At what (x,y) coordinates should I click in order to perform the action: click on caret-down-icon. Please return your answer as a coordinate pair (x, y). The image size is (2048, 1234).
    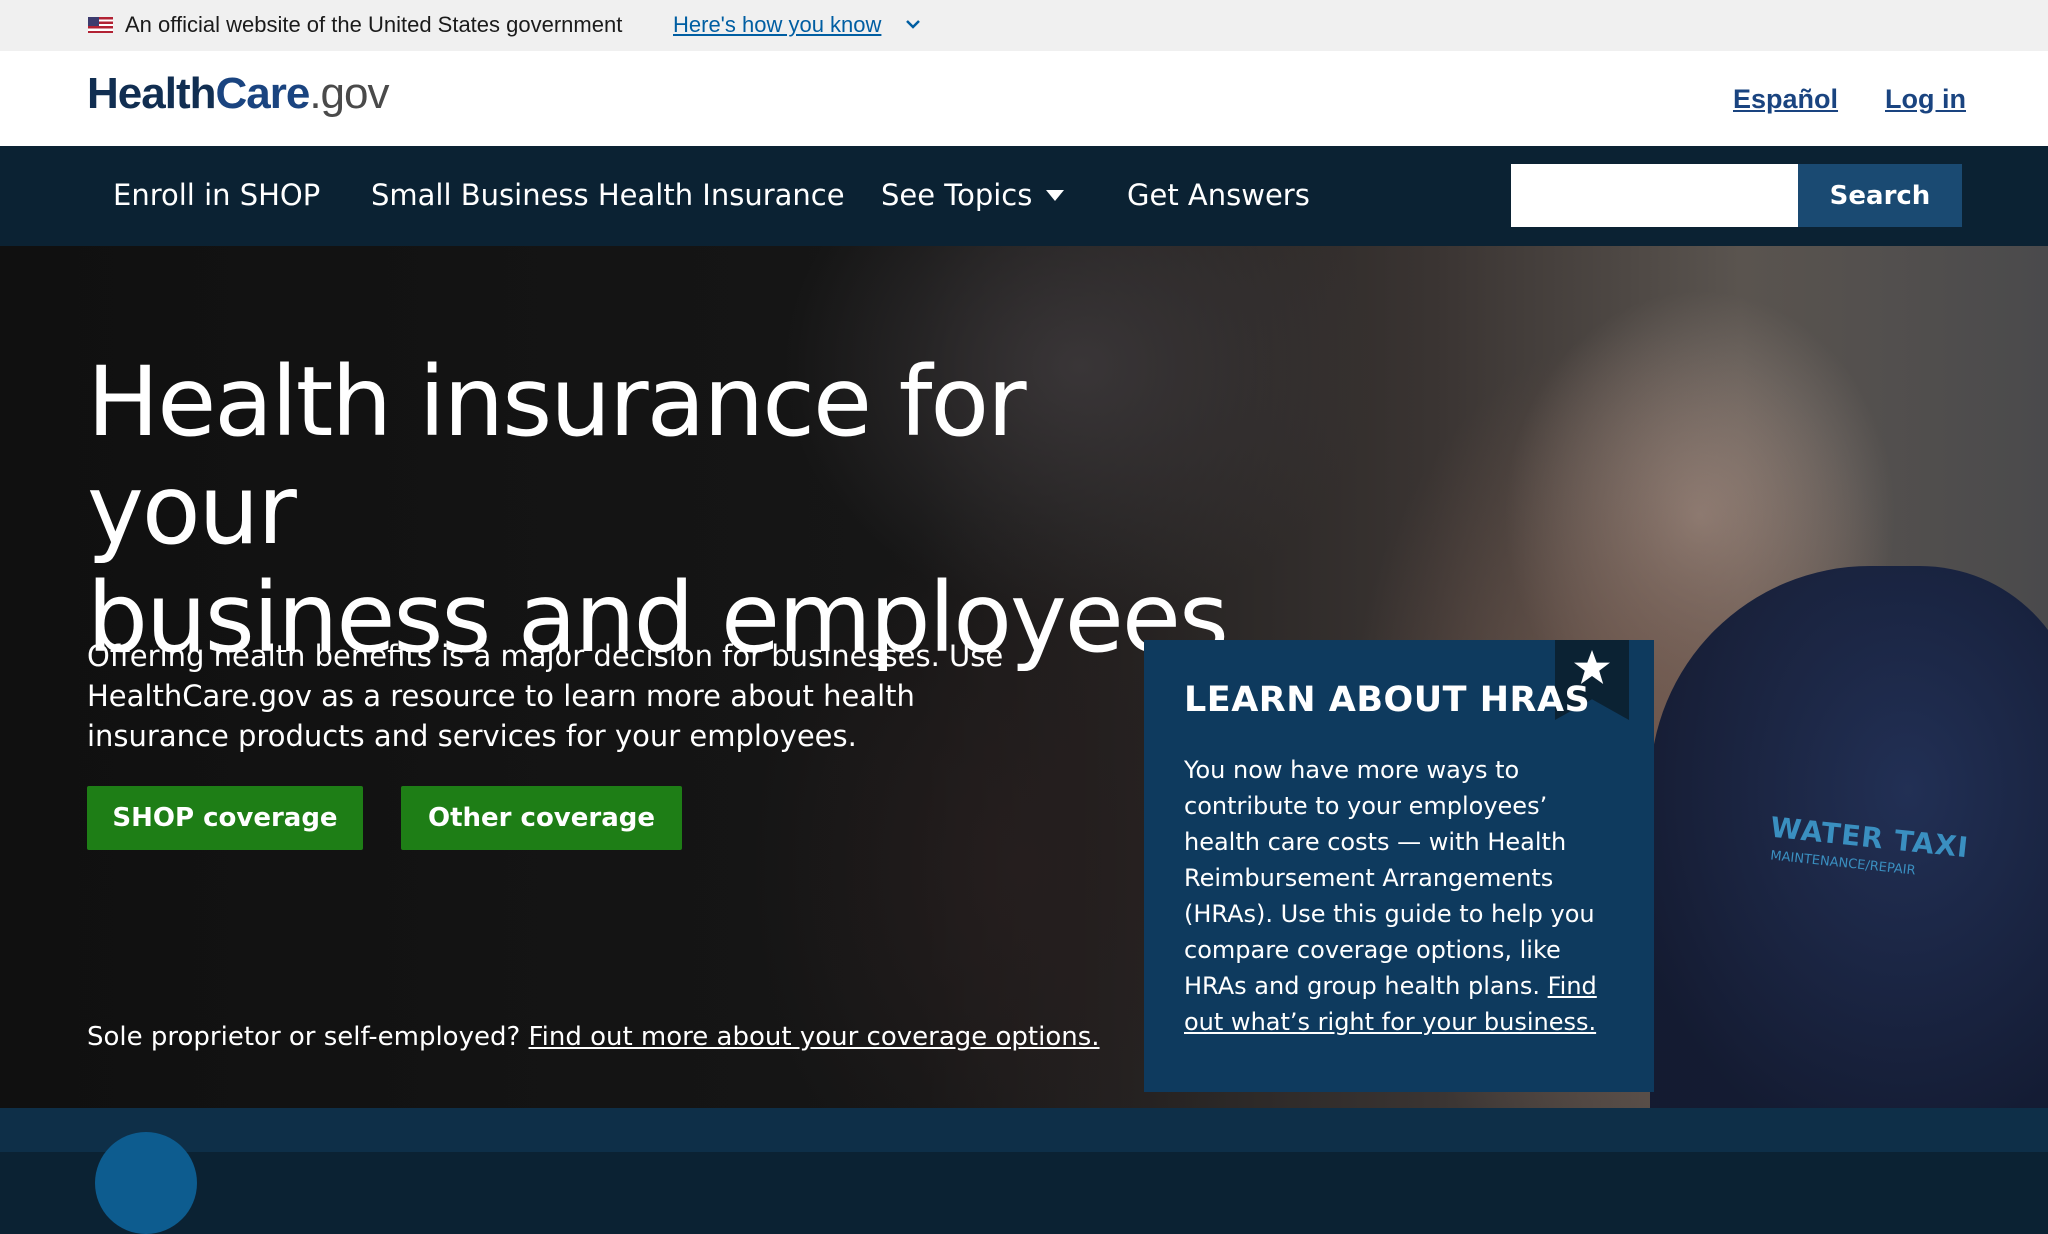
    Looking at the image, I should click on (1055, 195).